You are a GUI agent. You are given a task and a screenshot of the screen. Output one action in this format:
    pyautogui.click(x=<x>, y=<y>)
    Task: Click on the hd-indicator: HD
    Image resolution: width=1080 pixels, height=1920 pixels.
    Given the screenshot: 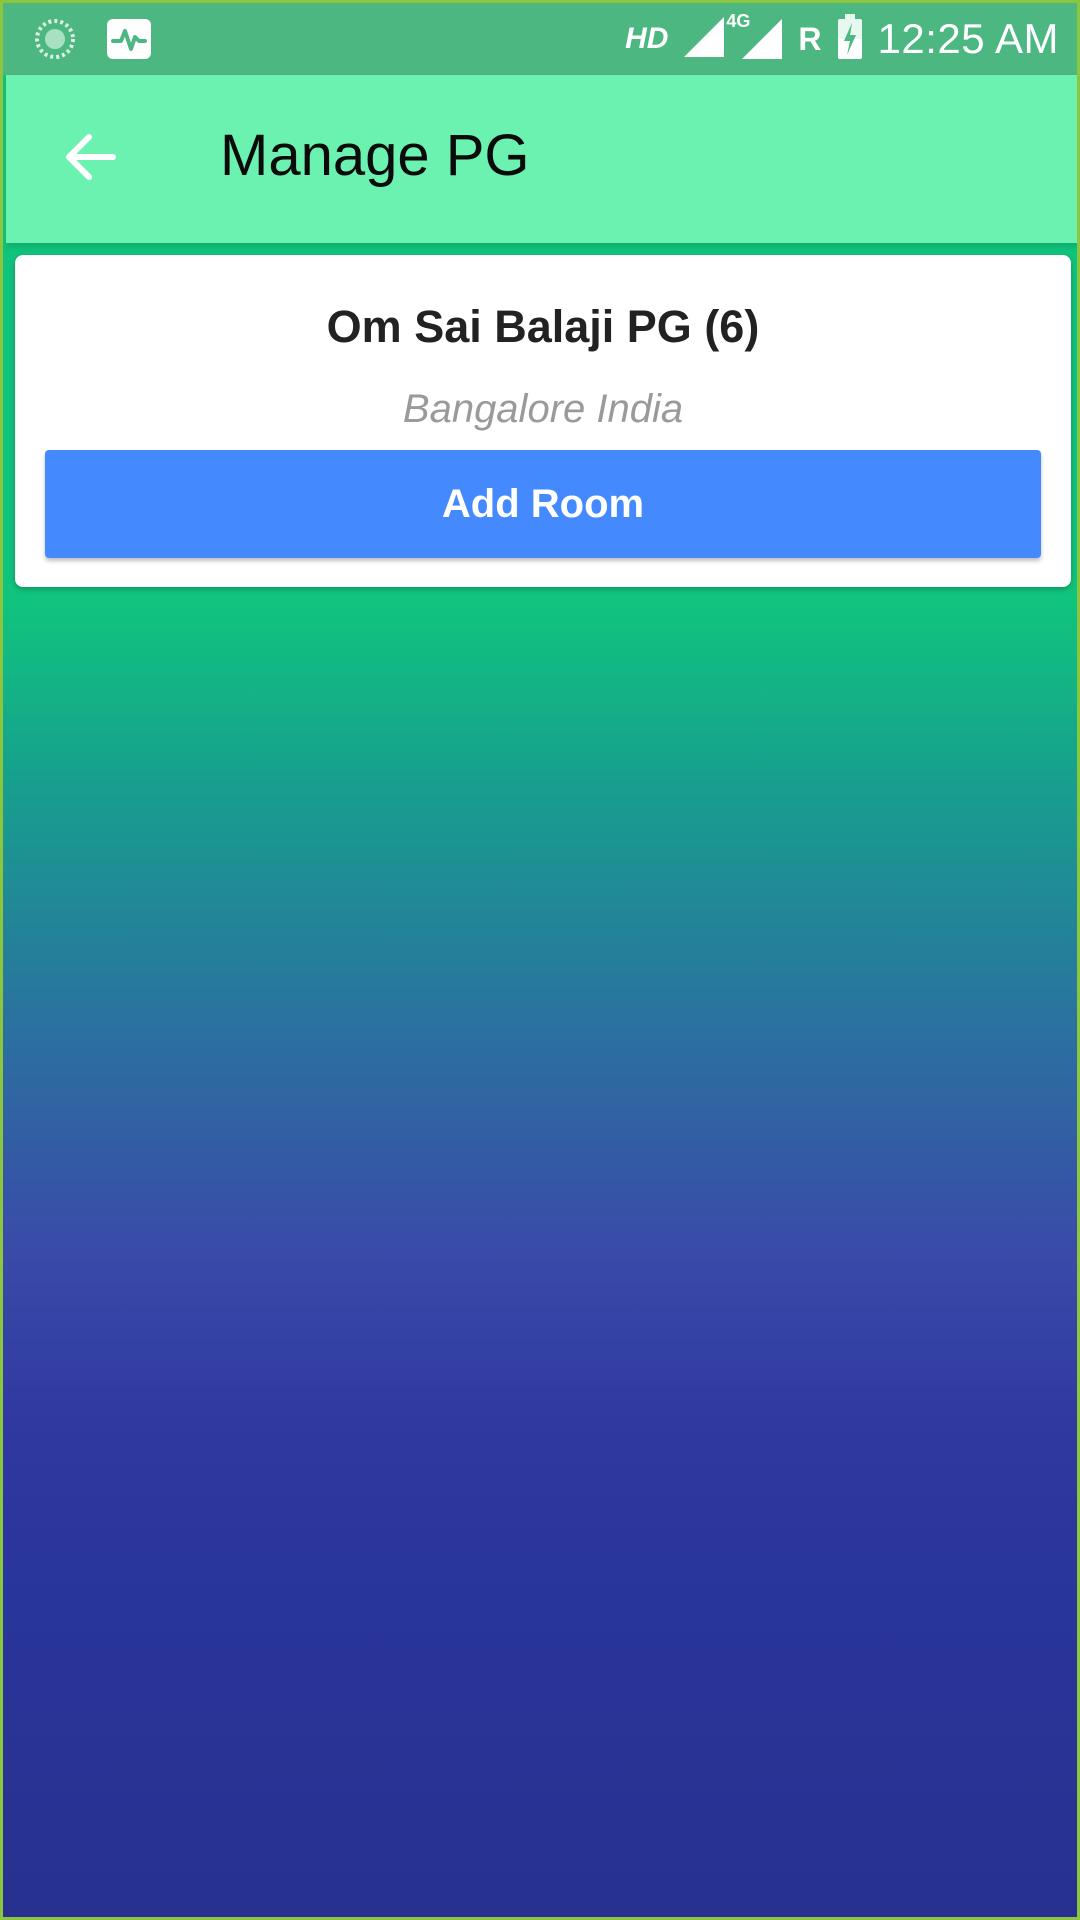 What is the action you would take?
    pyautogui.click(x=647, y=38)
    